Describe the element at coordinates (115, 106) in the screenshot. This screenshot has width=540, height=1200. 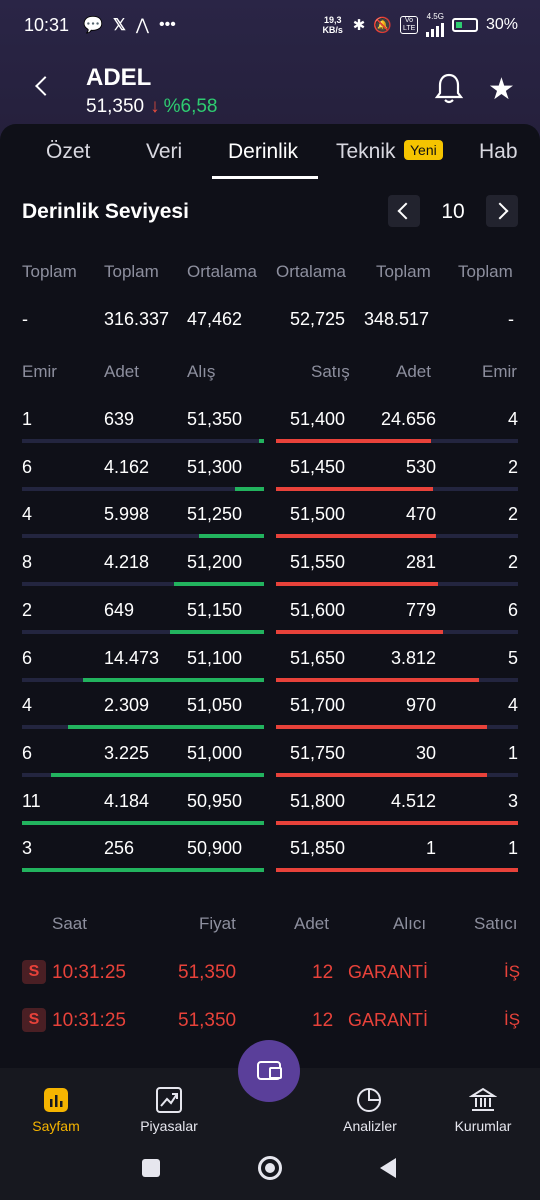
I see `stock-price: 51,350` at that location.